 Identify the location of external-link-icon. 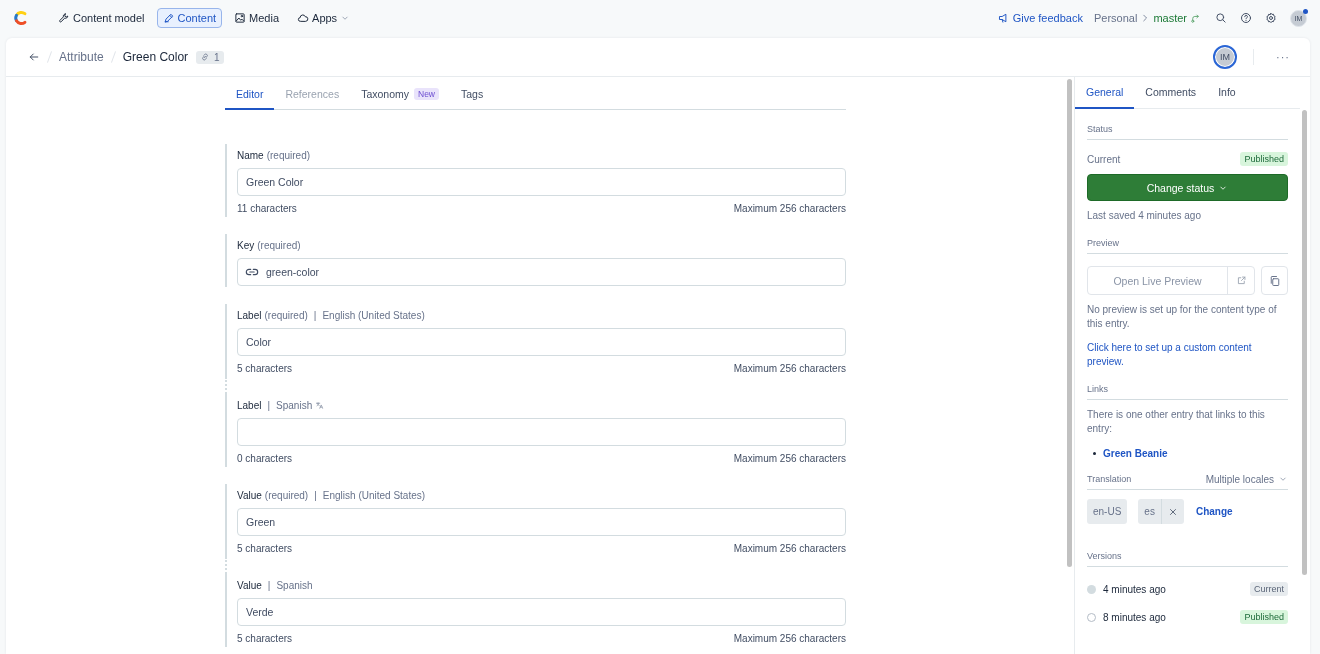
(1241, 280).